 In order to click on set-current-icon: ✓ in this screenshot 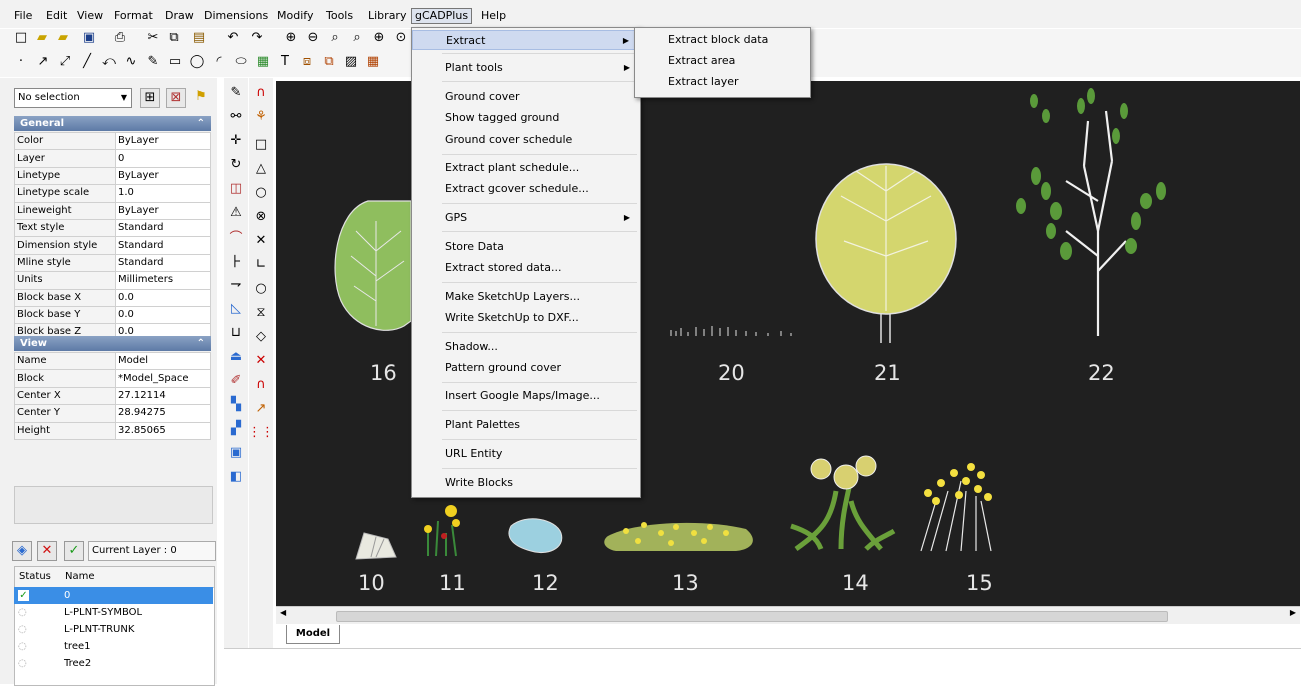, I will do `click(74, 551)`.